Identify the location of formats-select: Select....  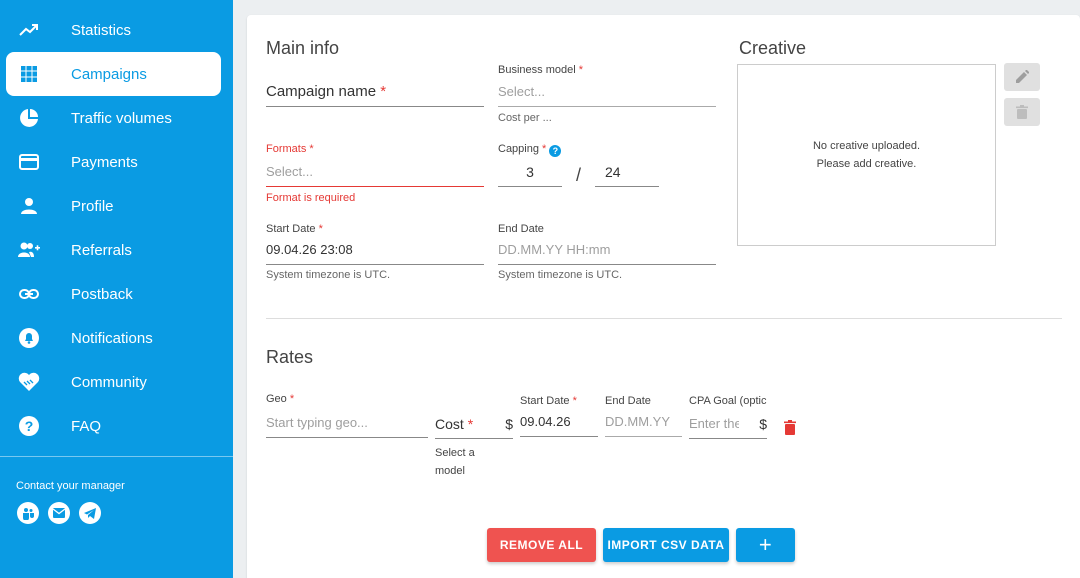
(375, 172).